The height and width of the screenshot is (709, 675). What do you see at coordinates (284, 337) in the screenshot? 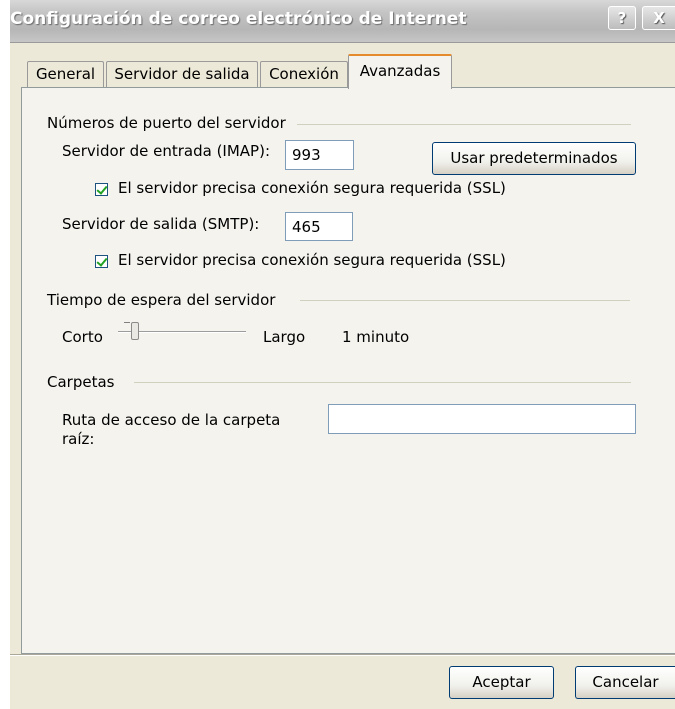
I see `timeout-long-label: Largo` at bounding box center [284, 337].